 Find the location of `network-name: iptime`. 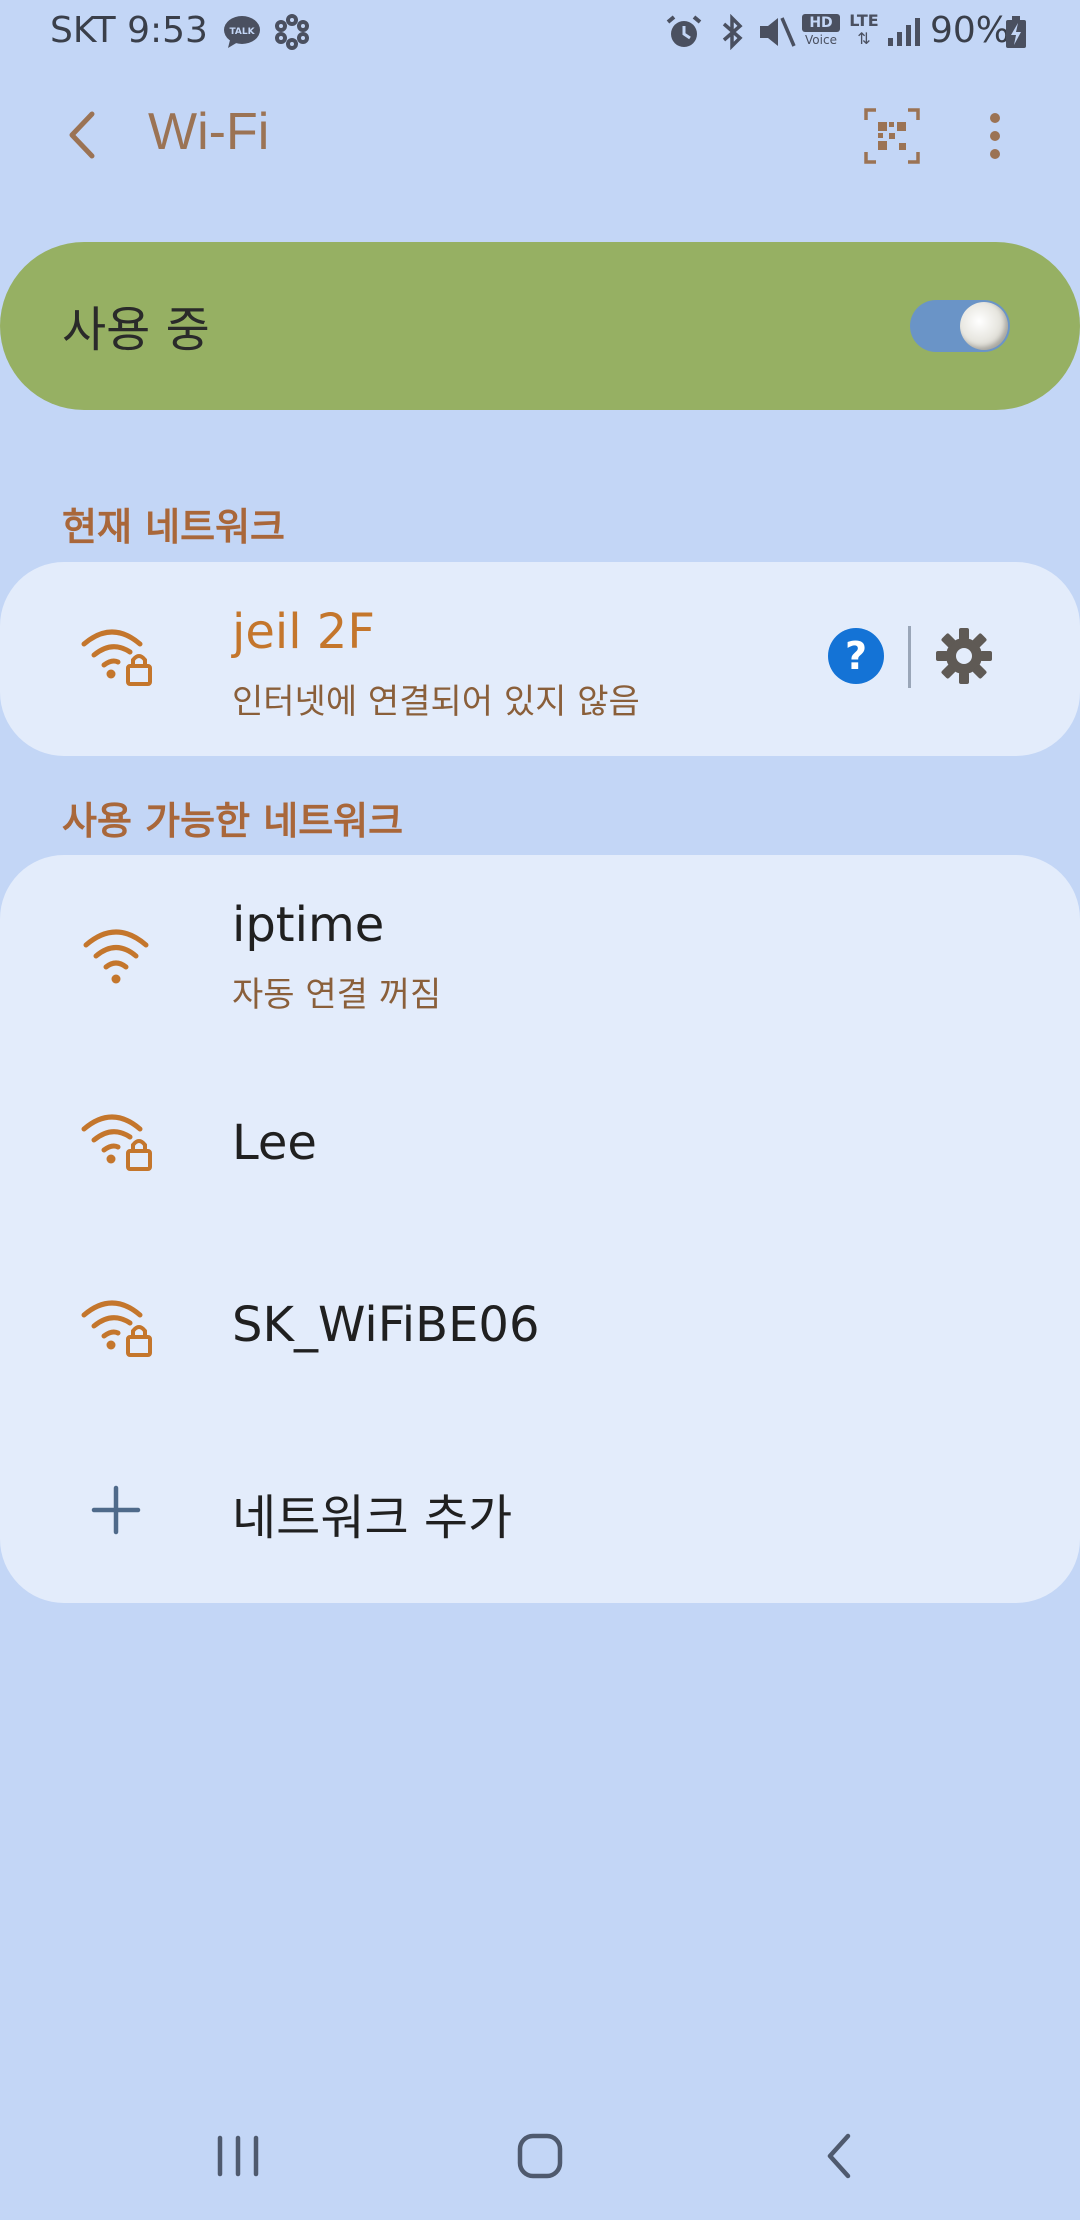

network-name: iptime is located at coordinates (308, 925).